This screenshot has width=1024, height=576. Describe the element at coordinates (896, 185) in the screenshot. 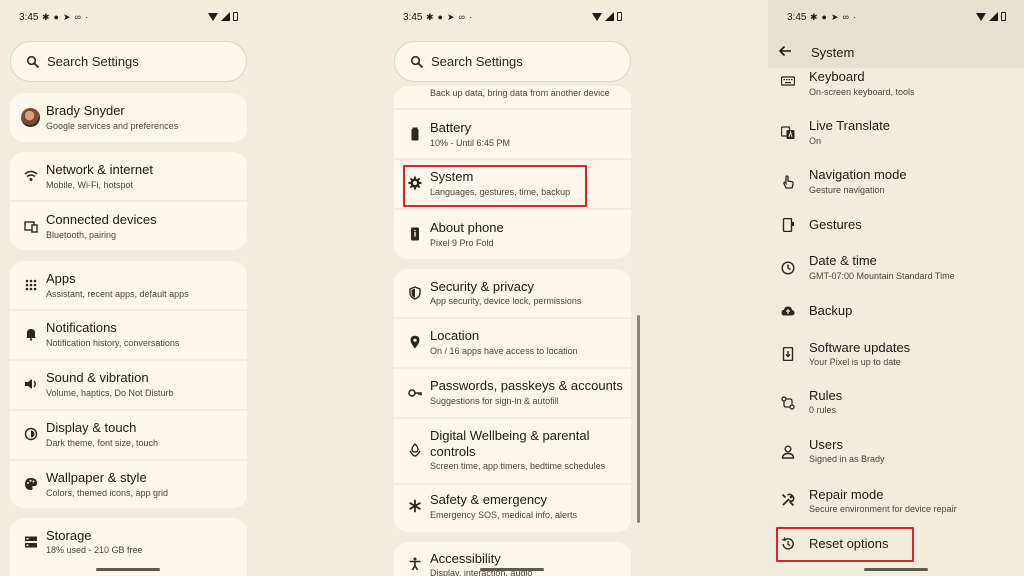

I see `system-item-navigation-mode: Navigation mode Gesture navigation` at that location.